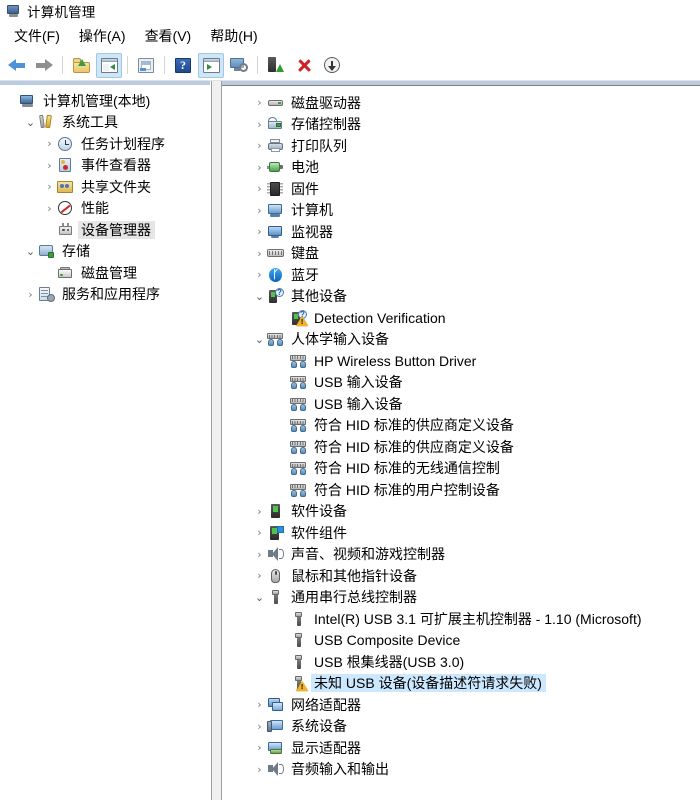 Image resolution: width=700 pixels, height=800 pixels. I want to click on tree-item: ⌄ 人体学输入设备, so click(461, 340).